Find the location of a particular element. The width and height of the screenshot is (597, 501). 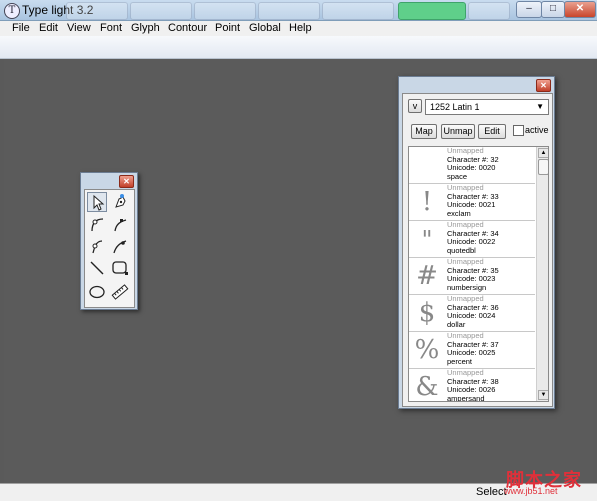

character-map-close-button: ✕ is located at coordinates (543, 85).